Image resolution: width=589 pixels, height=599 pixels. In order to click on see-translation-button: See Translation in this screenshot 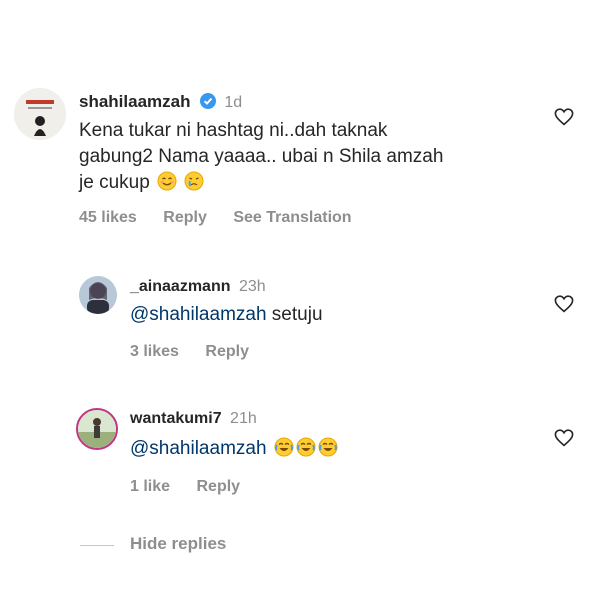, I will do `click(292, 217)`.